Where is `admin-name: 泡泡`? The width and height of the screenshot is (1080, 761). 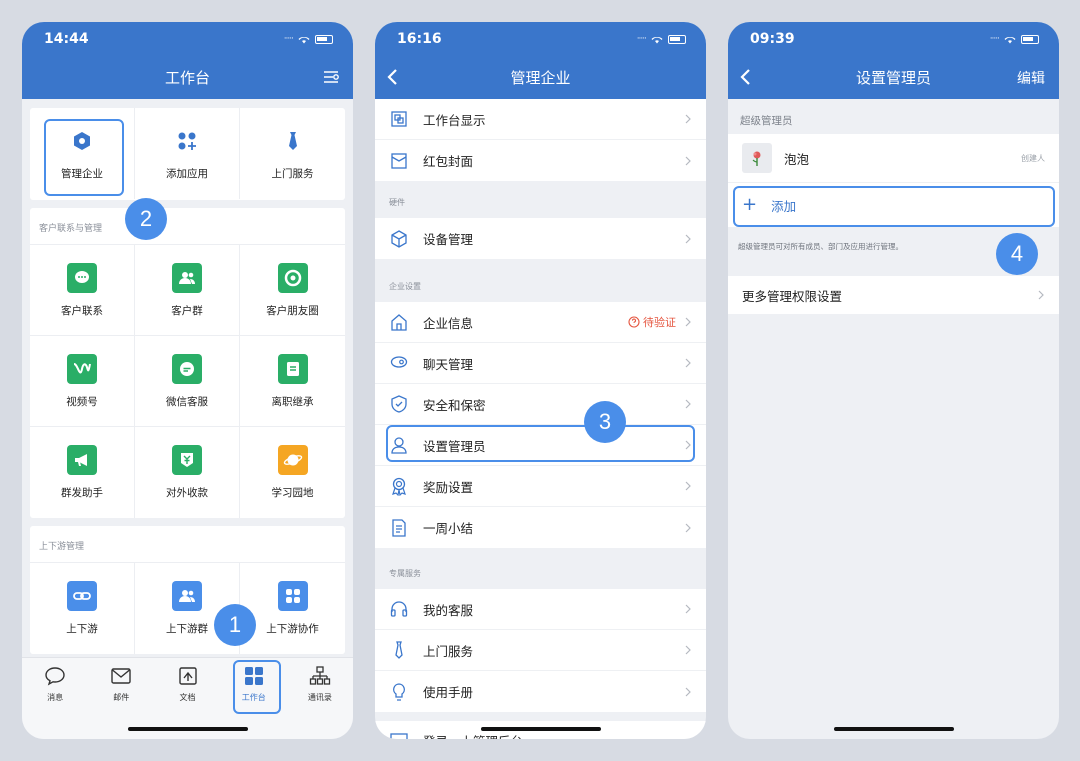
admin-name: 泡泡 is located at coordinates (797, 159).